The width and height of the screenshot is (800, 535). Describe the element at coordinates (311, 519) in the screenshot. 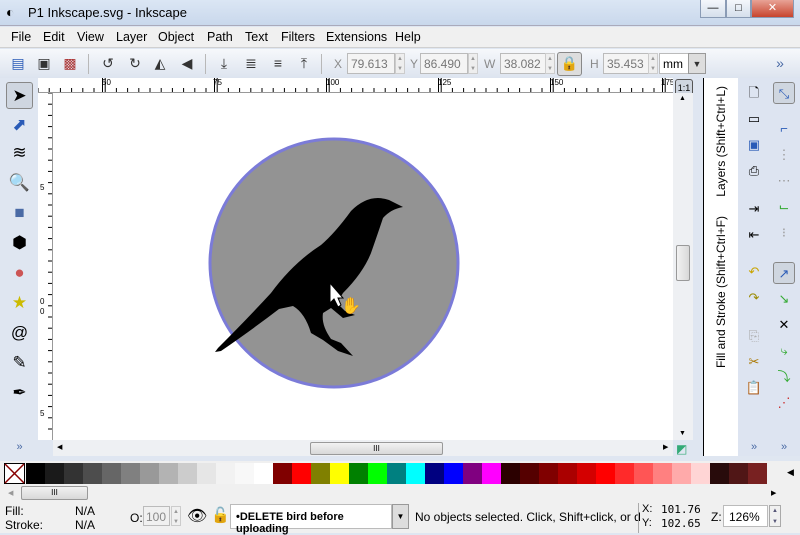

I see `current-layer-select: •DELETE bird before uploading` at that location.